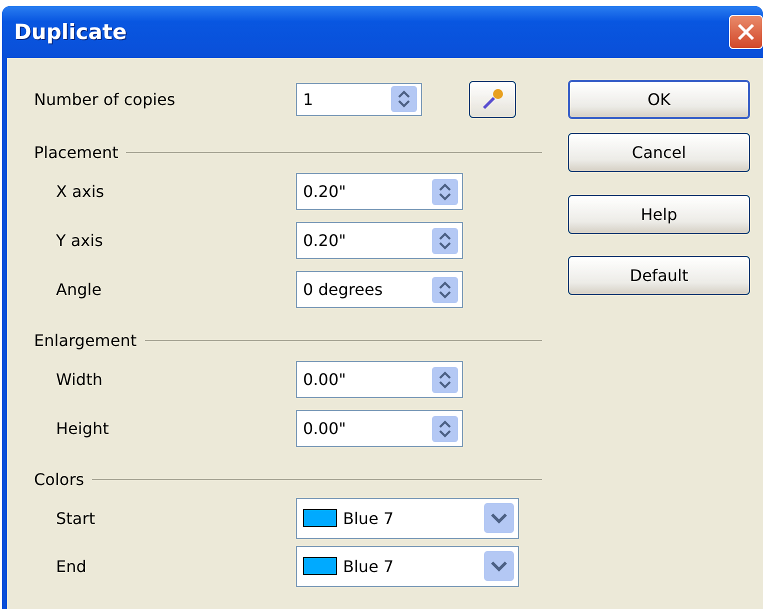 The width and height of the screenshot is (763, 609). Describe the element at coordinates (79, 240) in the screenshot. I see `field-label: Y axis` at that location.